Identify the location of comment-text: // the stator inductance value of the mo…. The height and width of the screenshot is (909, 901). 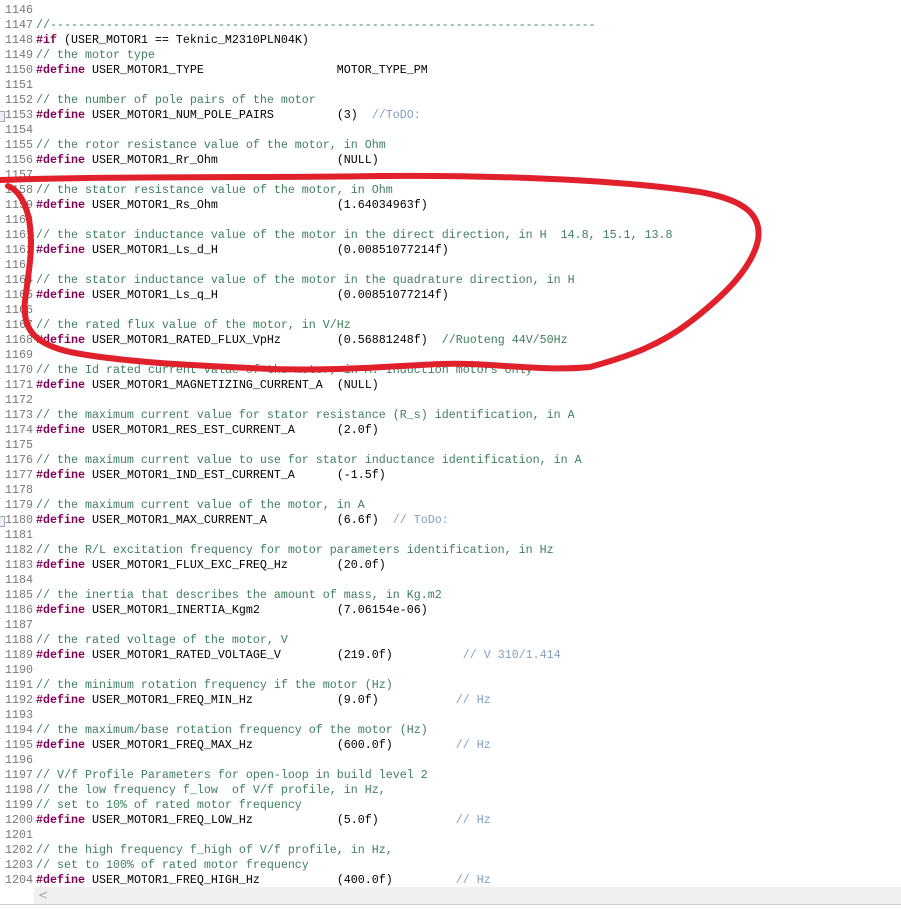
(305, 280).